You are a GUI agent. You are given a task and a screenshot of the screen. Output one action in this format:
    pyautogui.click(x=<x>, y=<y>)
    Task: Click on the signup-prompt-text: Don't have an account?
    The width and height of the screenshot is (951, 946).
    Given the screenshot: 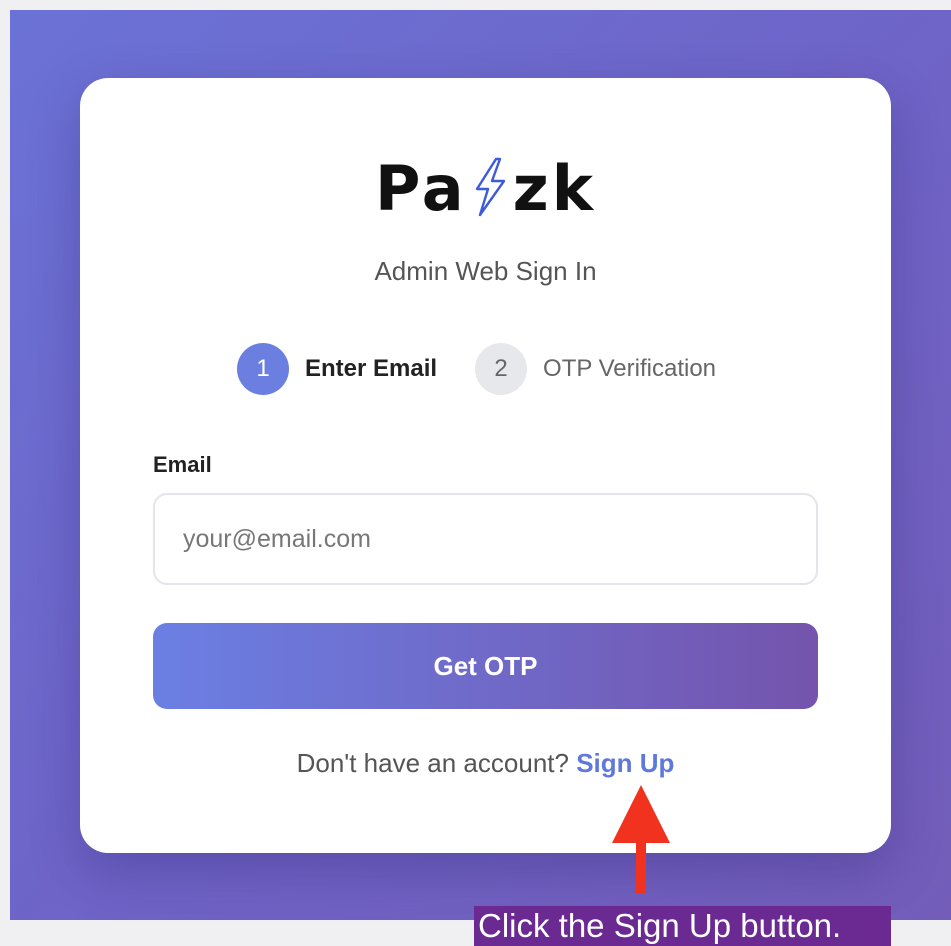 What is the action you would take?
    pyautogui.click(x=432, y=763)
    